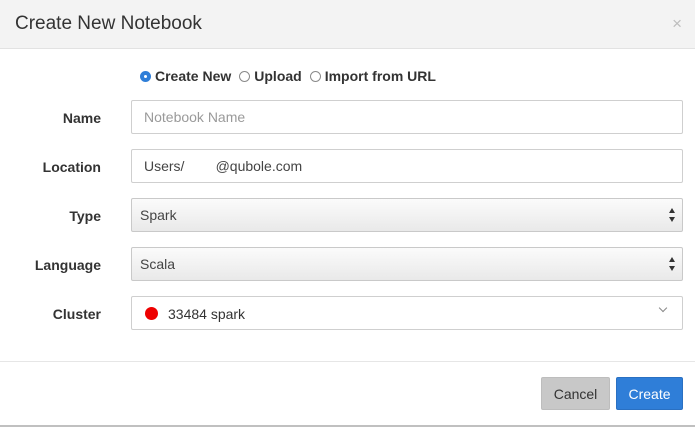 The image size is (695, 427). What do you see at coordinates (67, 265) in the screenshot?
I see `language-label: Language` at bounding box center [67, 265].